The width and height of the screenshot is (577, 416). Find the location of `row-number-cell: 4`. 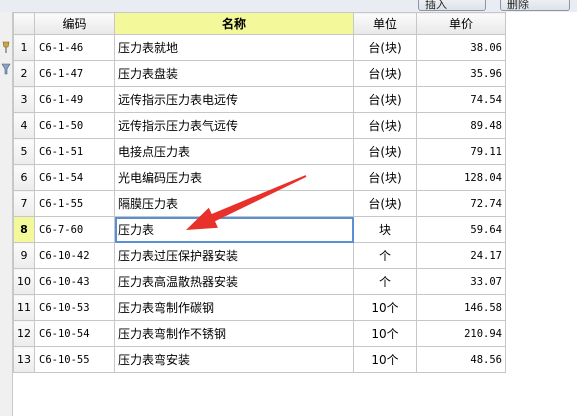

row-number-cell: 4 is located at coordinates (24, 125).